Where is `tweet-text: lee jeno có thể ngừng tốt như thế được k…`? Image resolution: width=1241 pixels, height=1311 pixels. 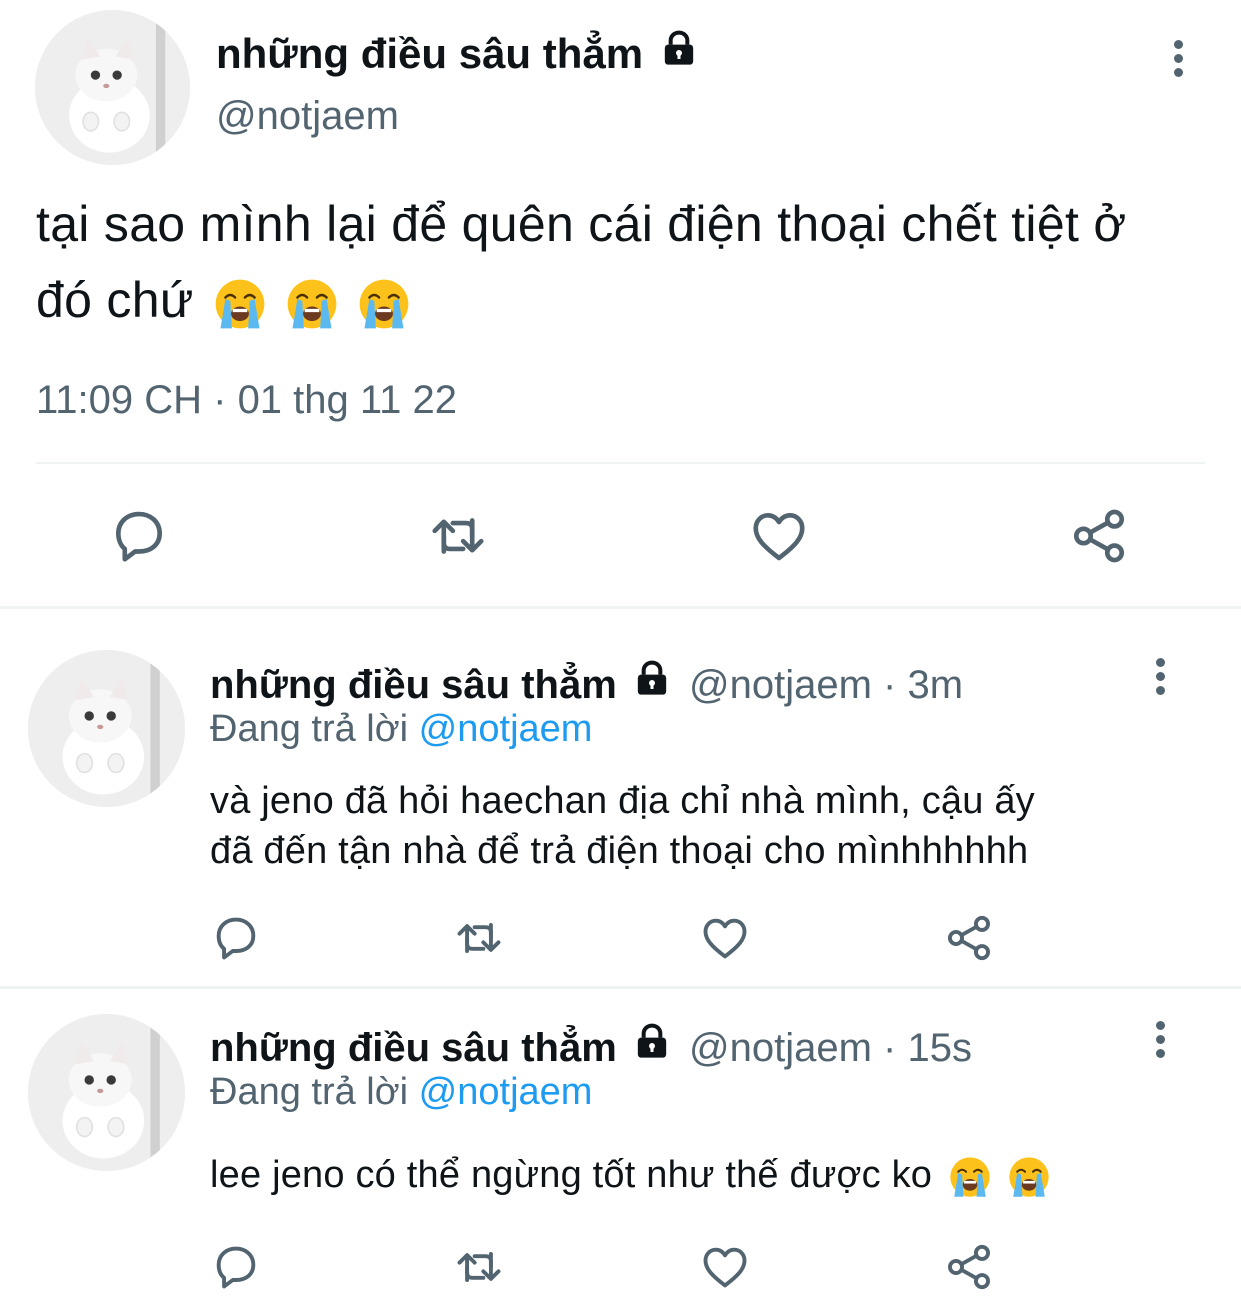
tweet-text: lee jeno có thể ngừng tốt như thế được k… is located at coordinates (715, 1175).